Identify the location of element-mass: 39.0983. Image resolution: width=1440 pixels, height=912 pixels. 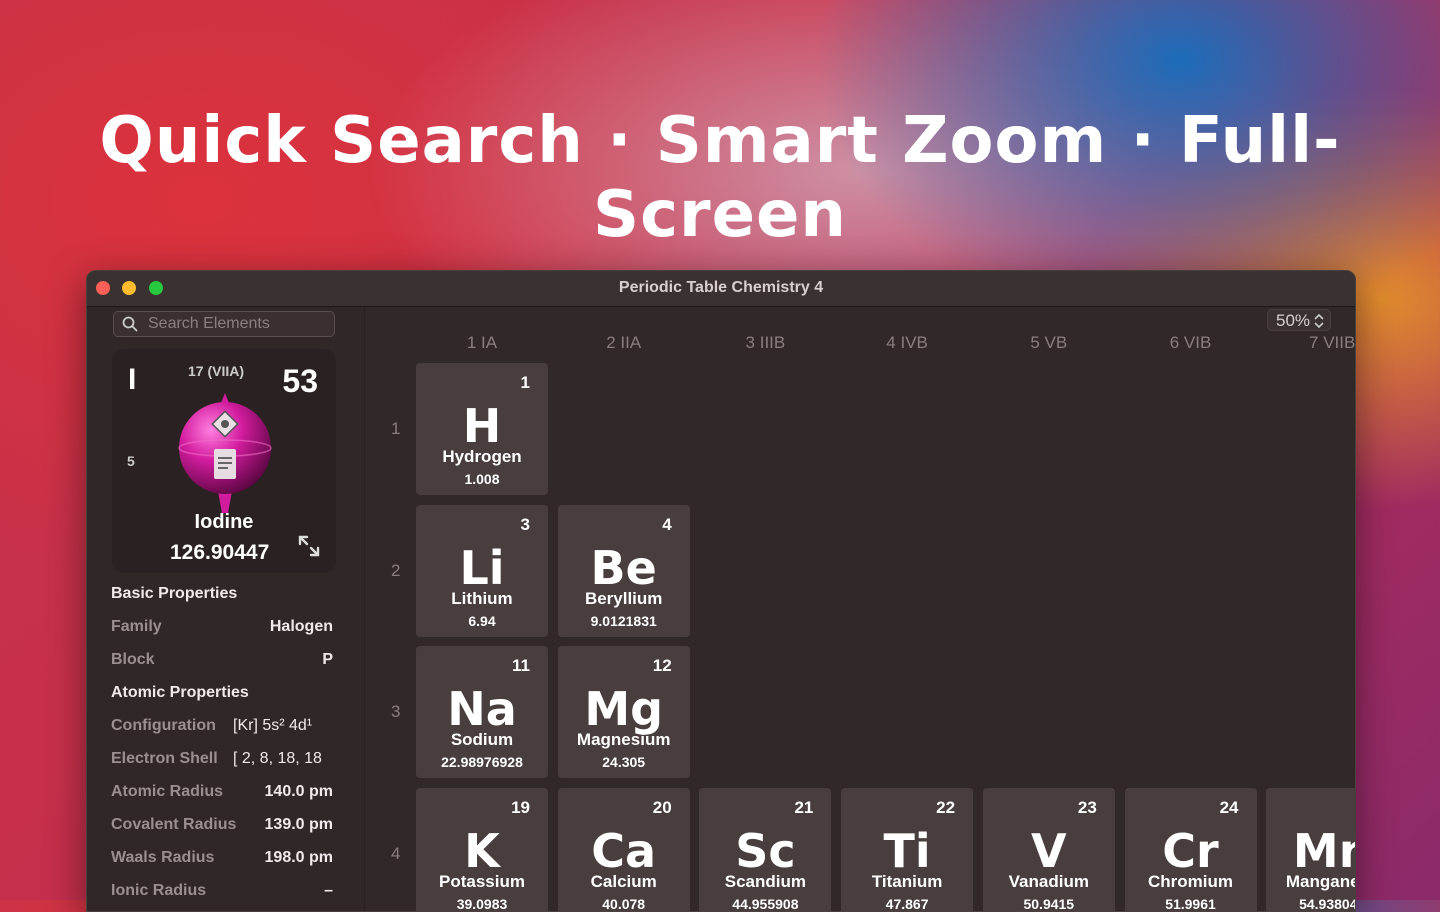
(482, 904).